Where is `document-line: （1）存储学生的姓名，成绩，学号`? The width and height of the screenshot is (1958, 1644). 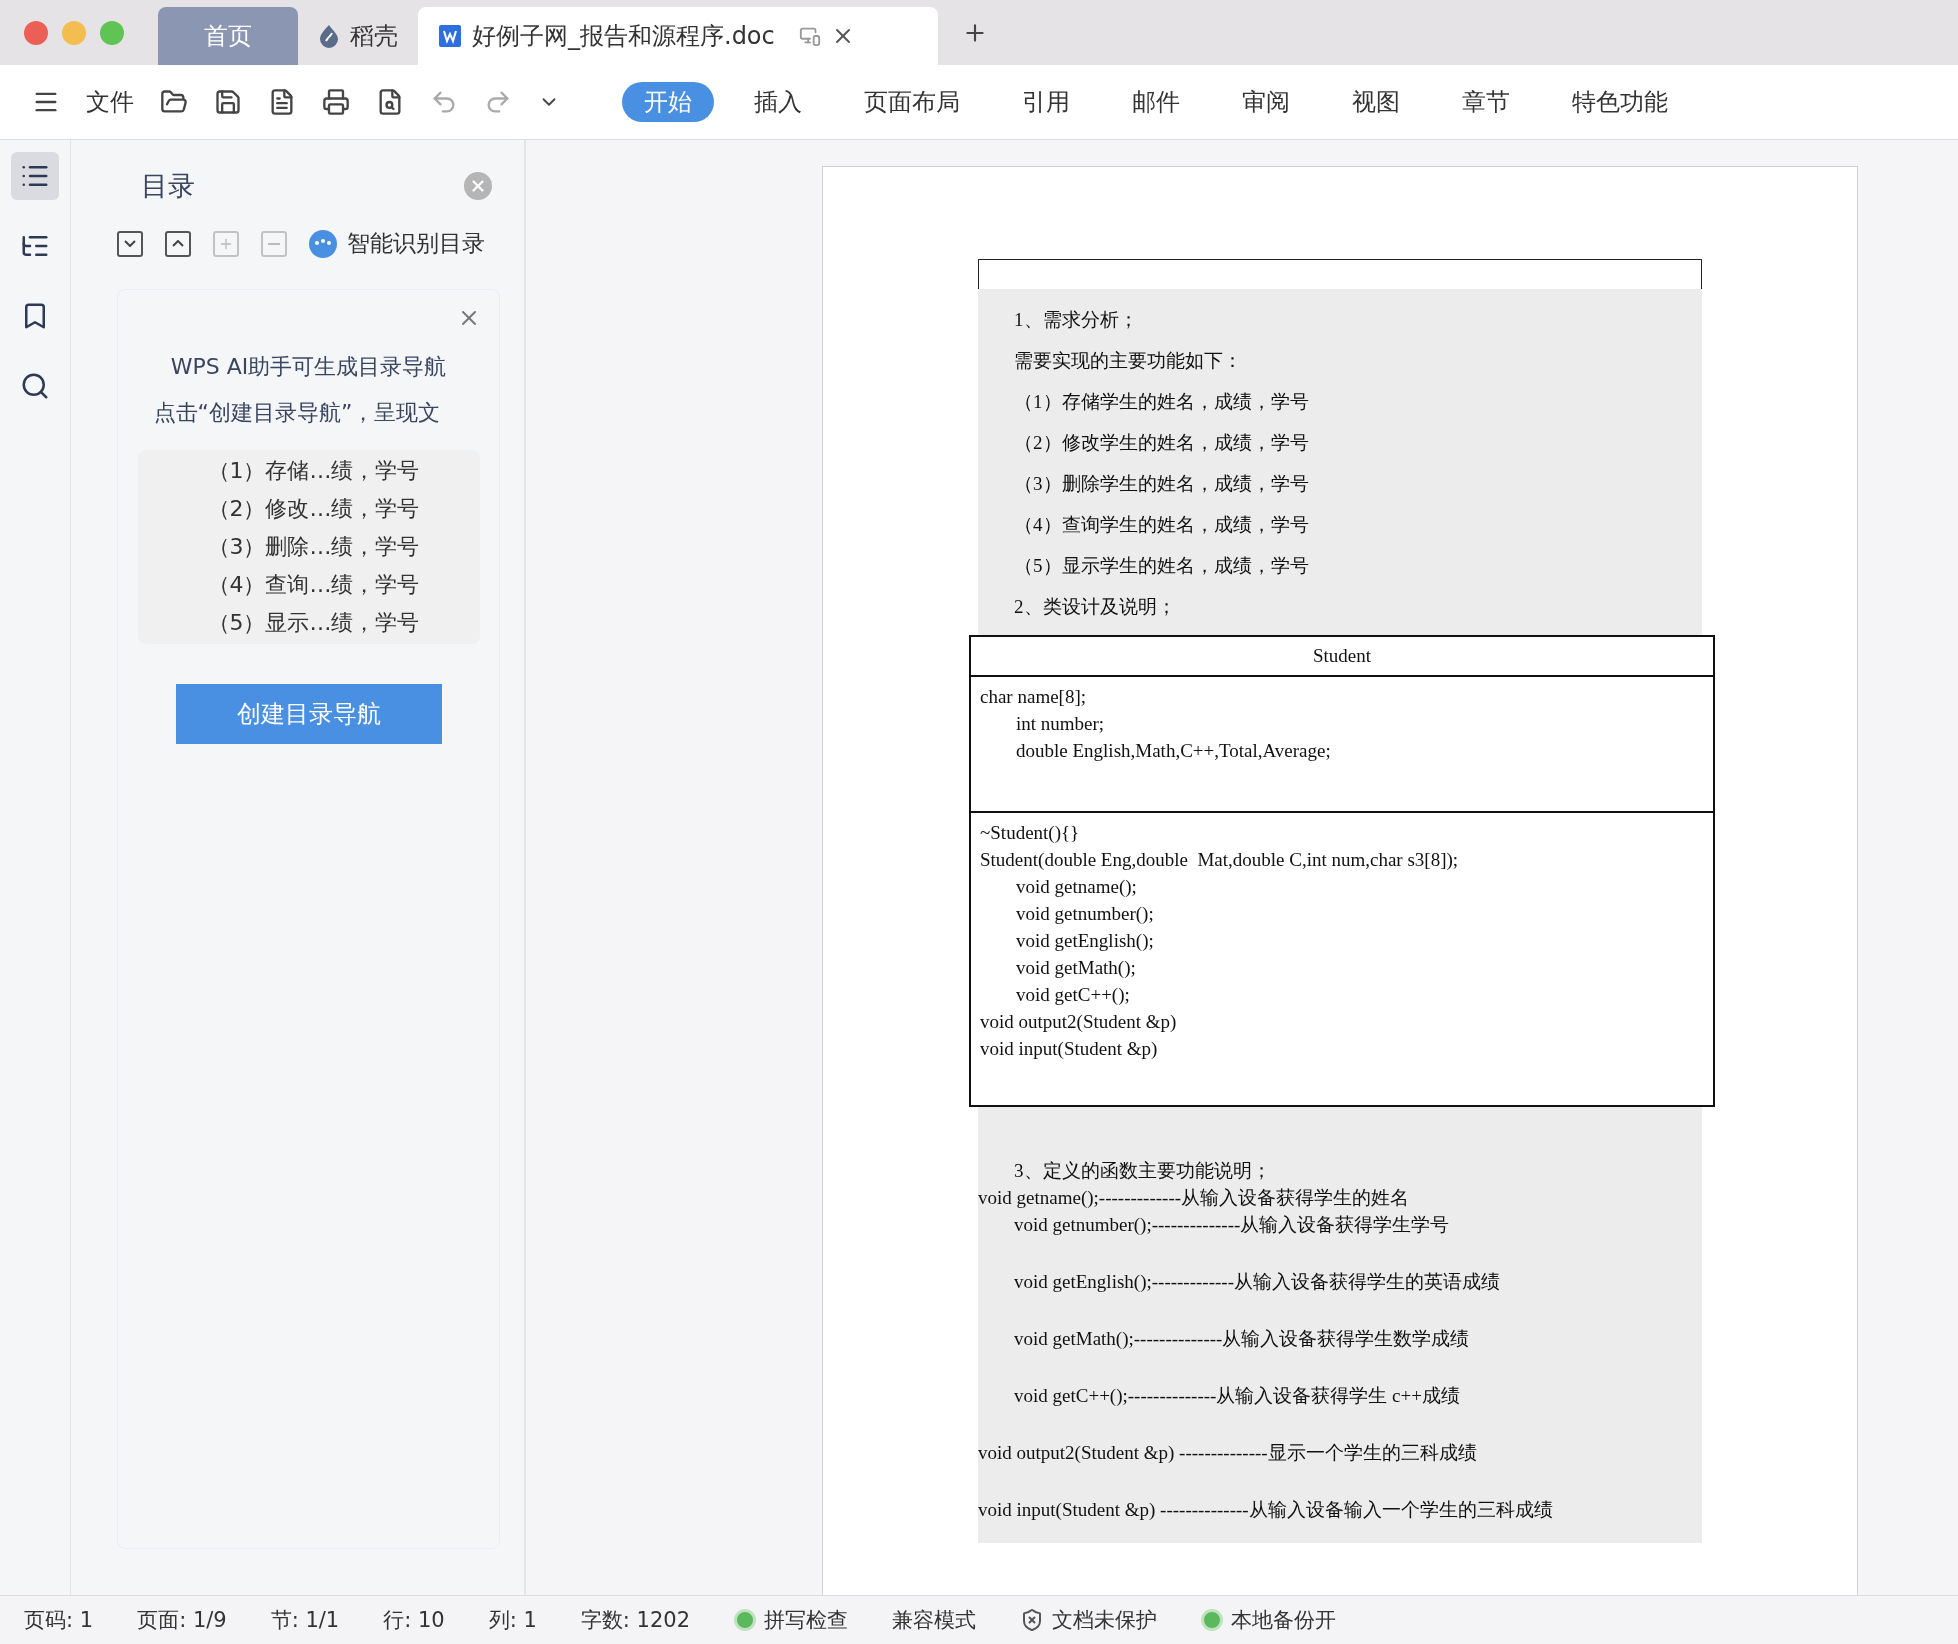
document-line: （1）存储学生的姓名，成绩，学号 is located at coordinates (1161, 402).